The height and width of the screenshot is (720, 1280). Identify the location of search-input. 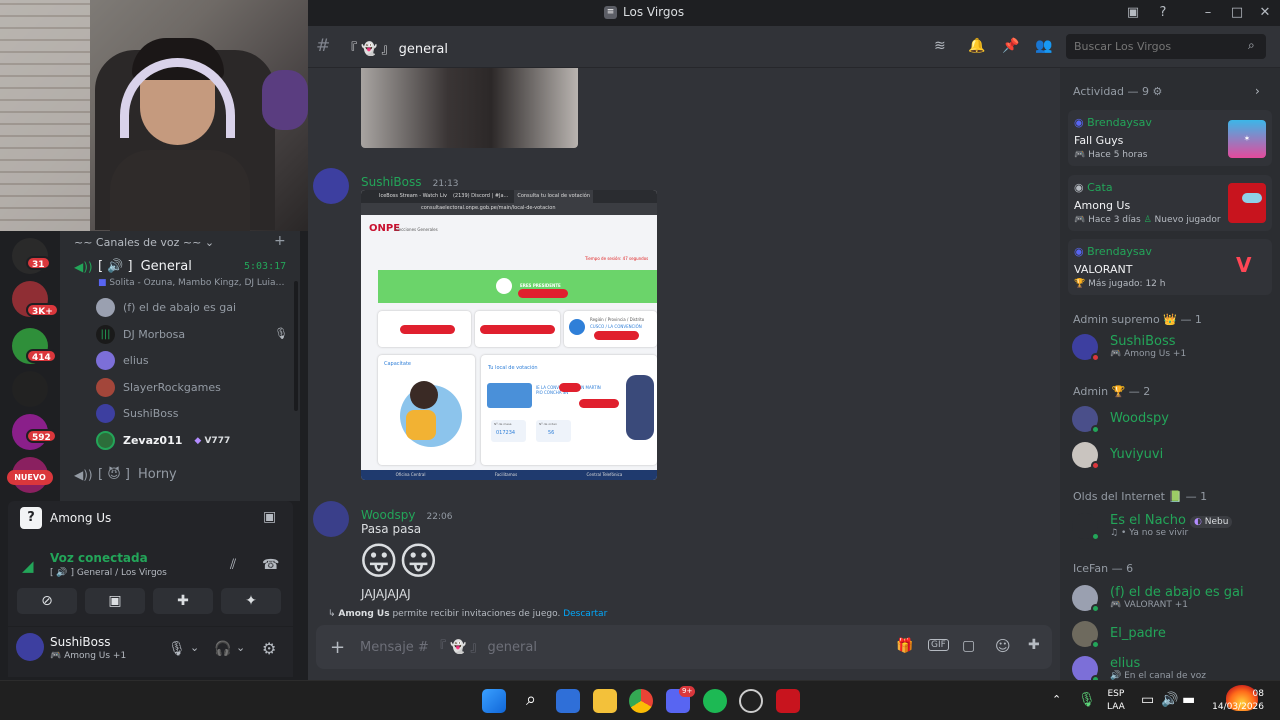
(1159, 46).